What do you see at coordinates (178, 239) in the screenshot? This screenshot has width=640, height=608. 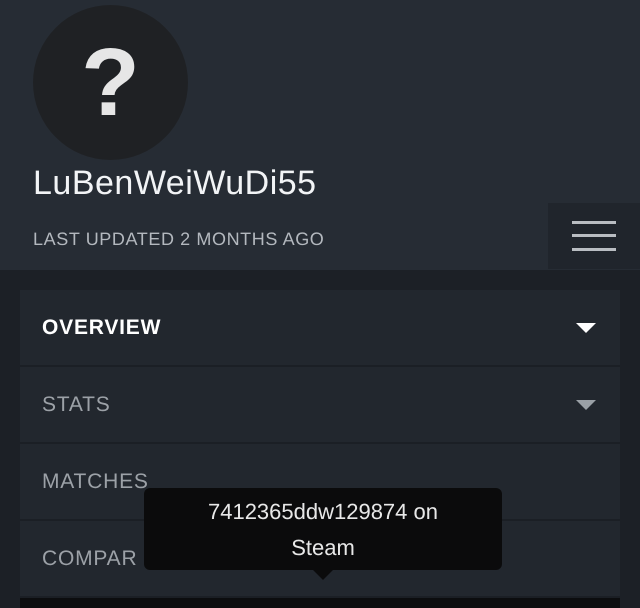 I see `last-updated-text: LAST UPDATED 2 MONTHS AGO` at bounding box center [178, 239].